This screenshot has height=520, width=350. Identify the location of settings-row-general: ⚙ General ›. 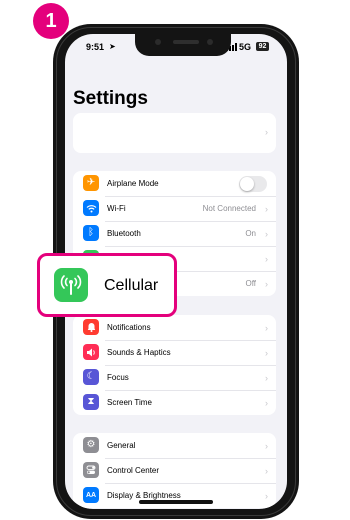
(174, 445).